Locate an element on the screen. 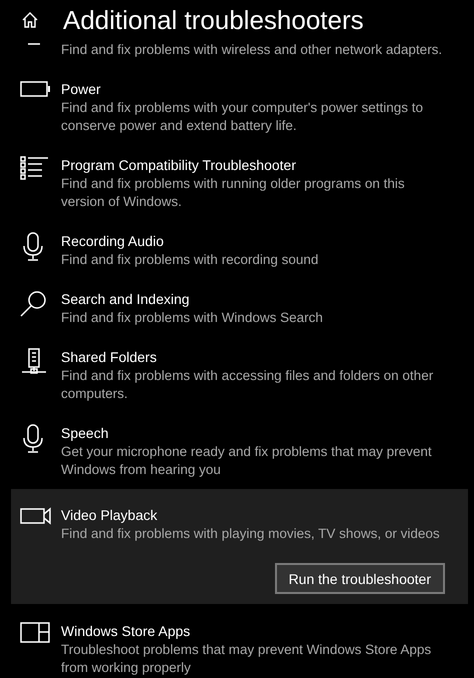  troubleshooter-description: Find and fix problems with playing movies, TV shows, or videos is located at coordinates (251, 534).